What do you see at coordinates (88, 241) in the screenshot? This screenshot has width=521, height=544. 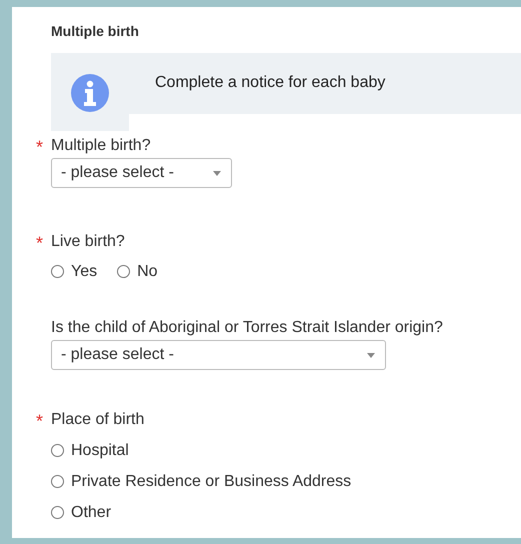 I see `field-label: Live birth?` at bounding box center [88, 241].